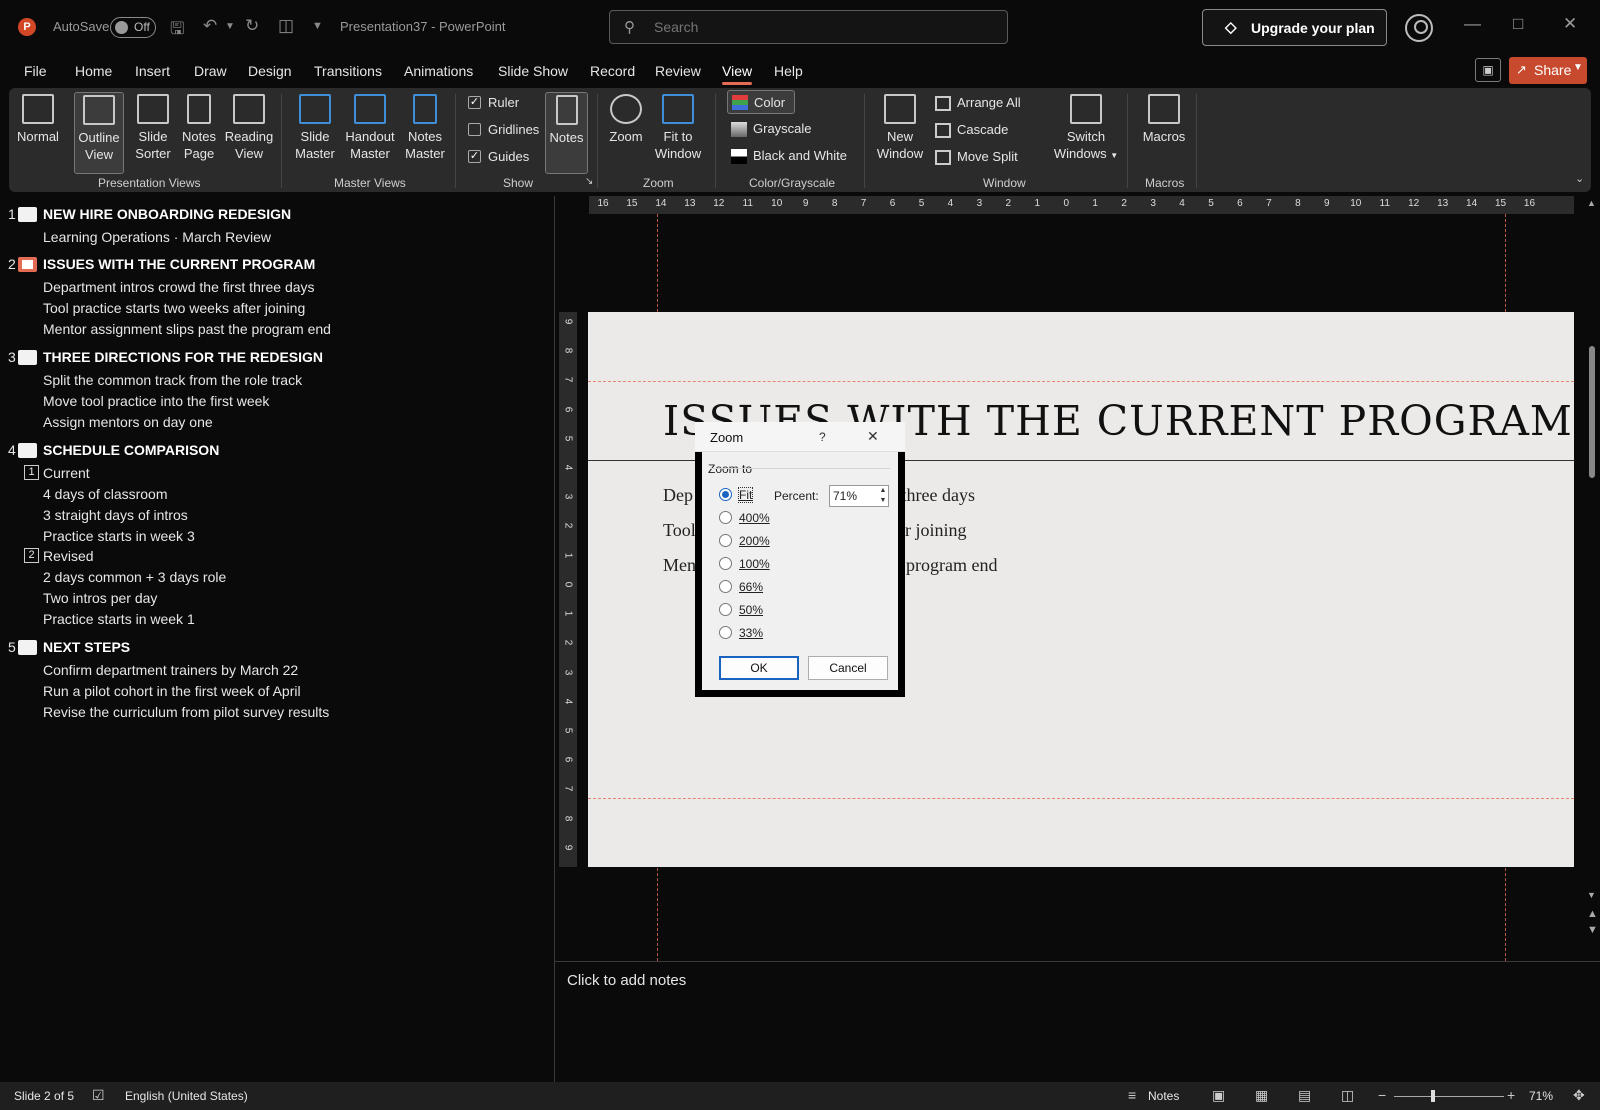 The image size is (1600, 1110). Describe the element at coordinates (1592, 412) in the screenshot. I see `scroll-thumb` at that location.